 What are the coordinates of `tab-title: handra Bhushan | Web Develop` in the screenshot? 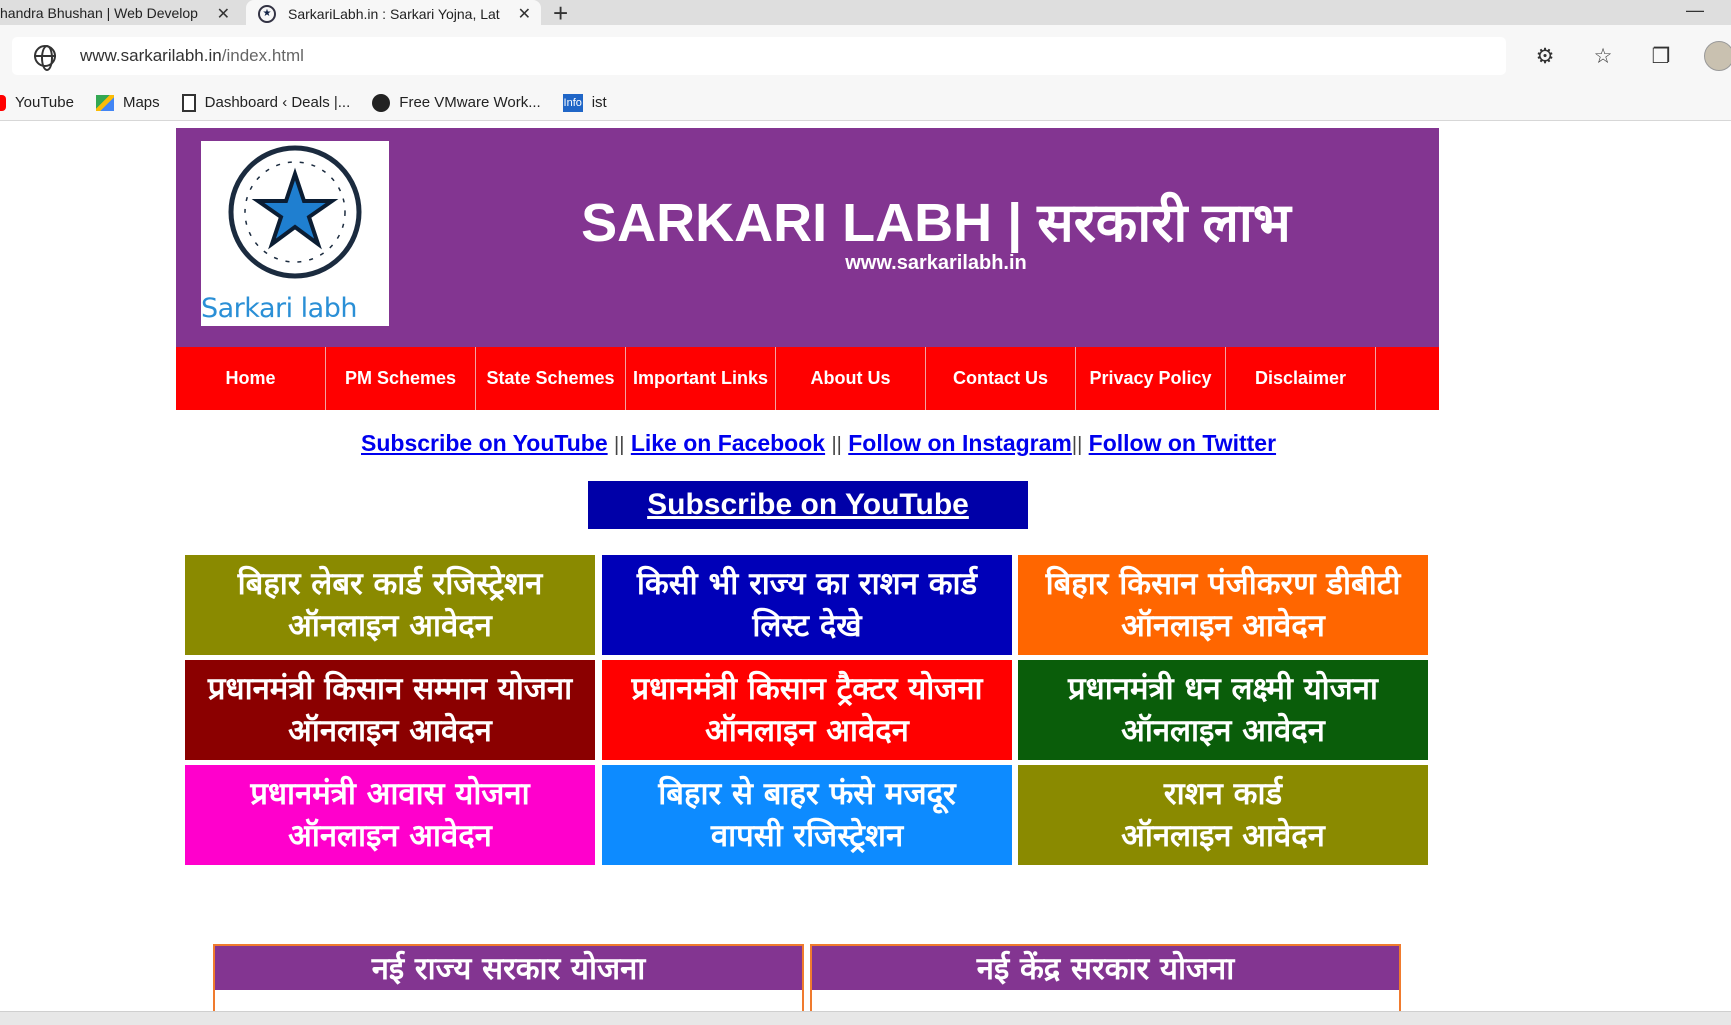 It's located at (99, 12).